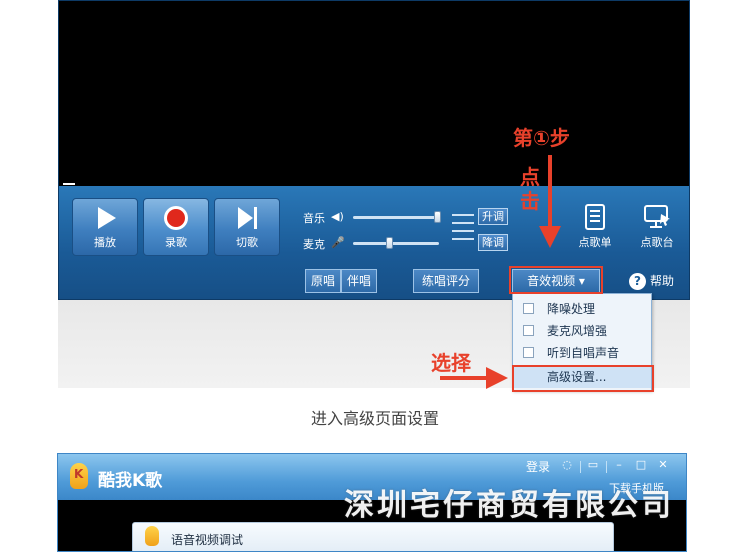  Describe the element at coordinates (152, 536) in the screenshot. I see `microphone-logo-icon` at that location.